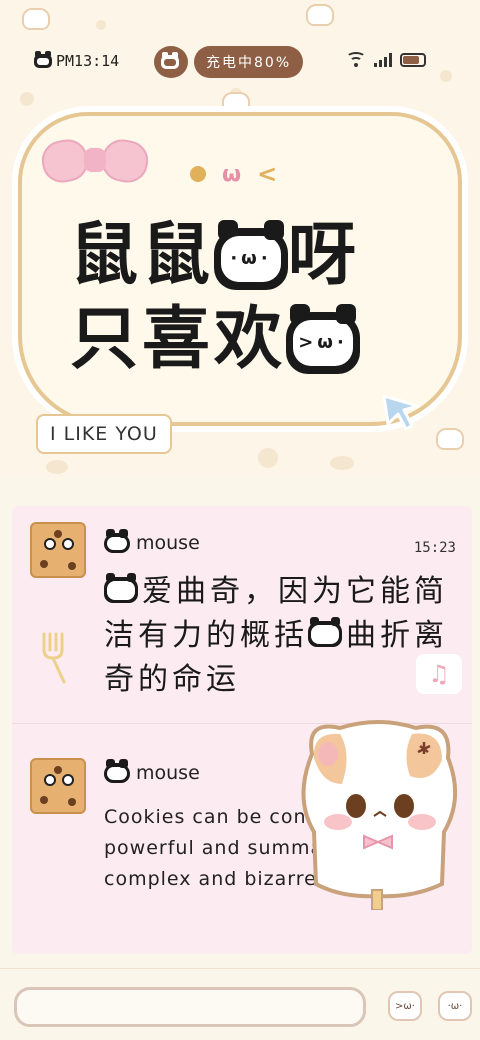  Describe the element at coordinates (379, 815) in the screenshot. I see `cat-sticker-icon` at that location.